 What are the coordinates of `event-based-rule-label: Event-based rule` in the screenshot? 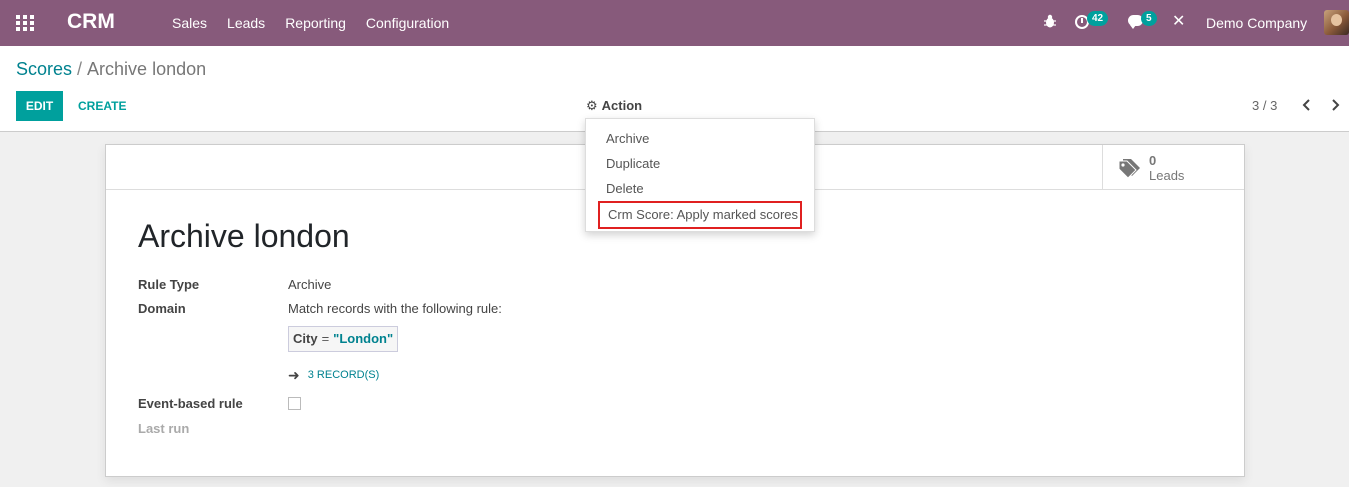 It's located at (190, 403).